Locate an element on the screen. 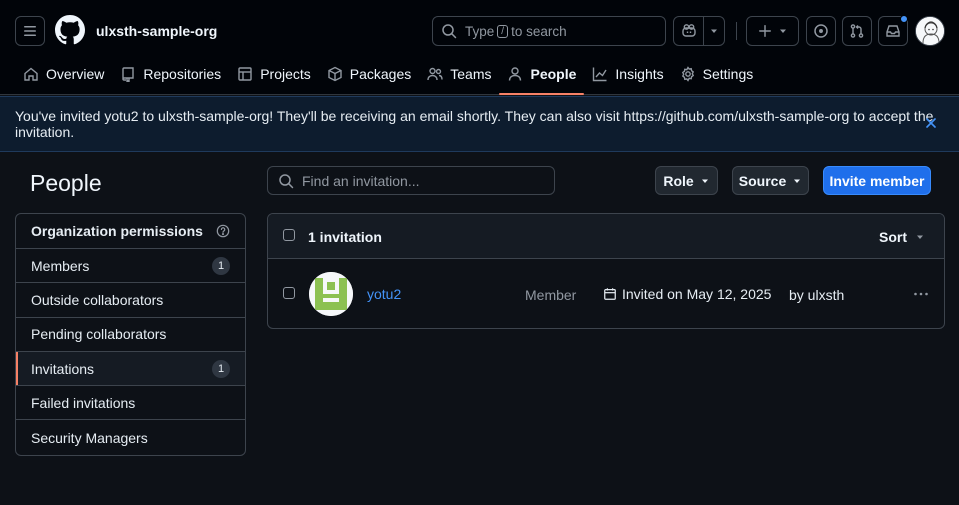 The image size is (959, 505). kebab-horizontal-icon is located at coordinates (921, 294).